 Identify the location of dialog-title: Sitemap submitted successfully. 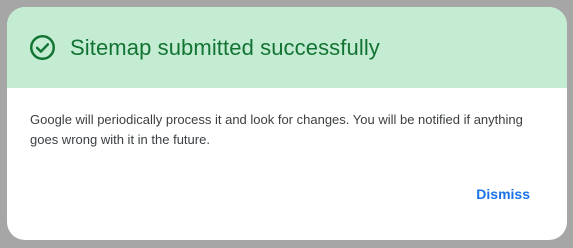
(225, 47).